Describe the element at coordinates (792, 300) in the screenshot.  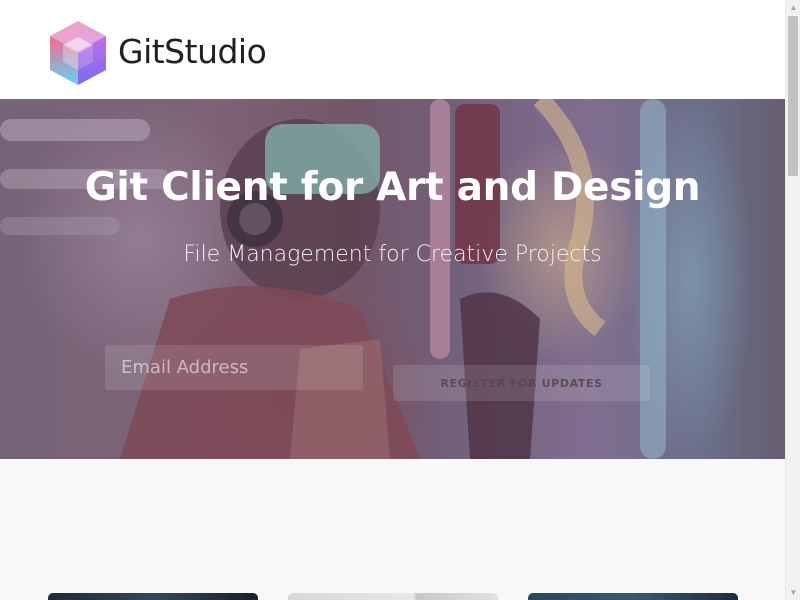
I see `page-scrollbar: ▲ ▼` at that location.